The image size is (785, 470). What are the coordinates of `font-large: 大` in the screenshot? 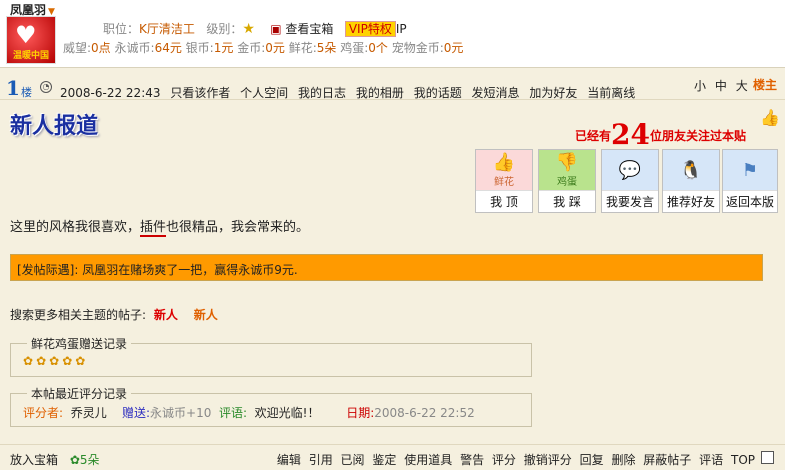 It's located at (742, 86).